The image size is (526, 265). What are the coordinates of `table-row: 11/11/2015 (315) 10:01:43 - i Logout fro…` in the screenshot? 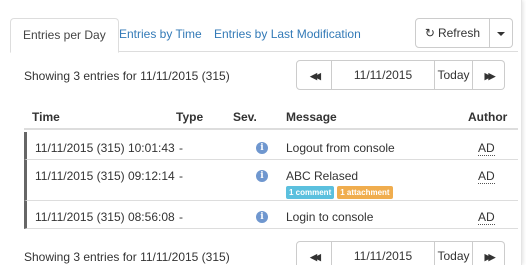 It's located at (271, 146).